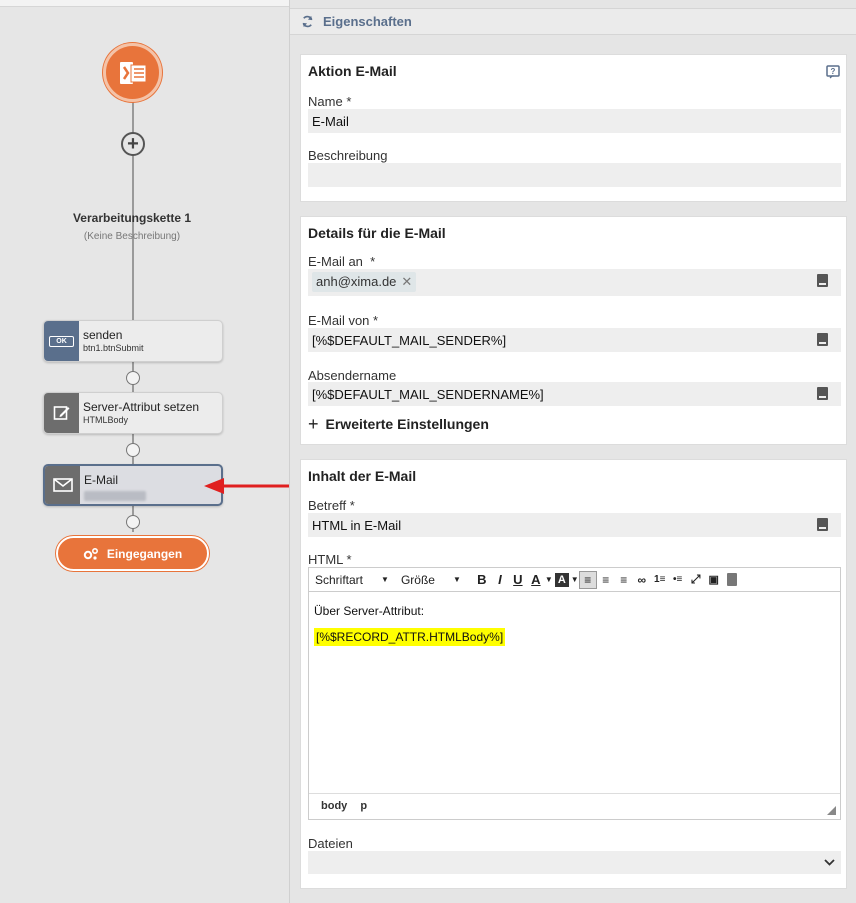 Image resolution: width=856 pixels, height=903 pixels. What do you see at coordinates (367, 21) in the screenshot?
I see `panel-title: Eigenschaften` at bounding box center [367, 21].